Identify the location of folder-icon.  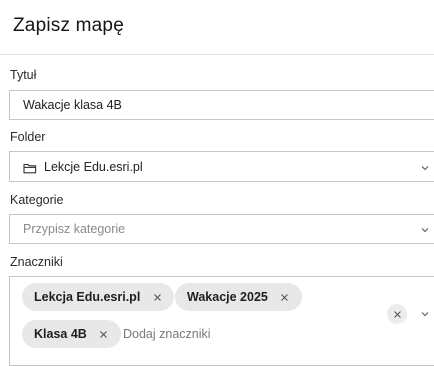
(30, 170).